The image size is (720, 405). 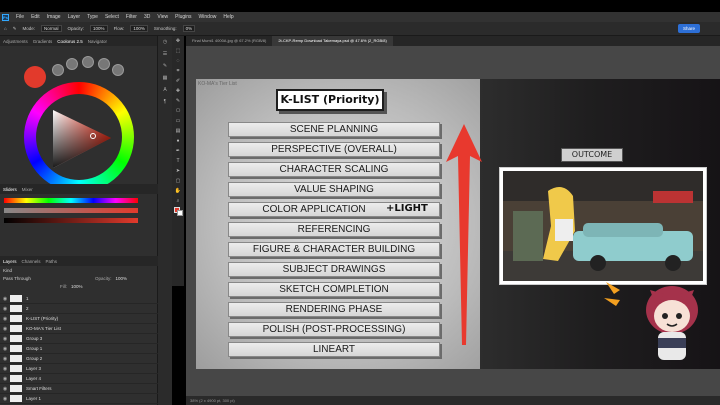 I want to click on gradient-tool-icon: ▤, so click(x=178, y=131).